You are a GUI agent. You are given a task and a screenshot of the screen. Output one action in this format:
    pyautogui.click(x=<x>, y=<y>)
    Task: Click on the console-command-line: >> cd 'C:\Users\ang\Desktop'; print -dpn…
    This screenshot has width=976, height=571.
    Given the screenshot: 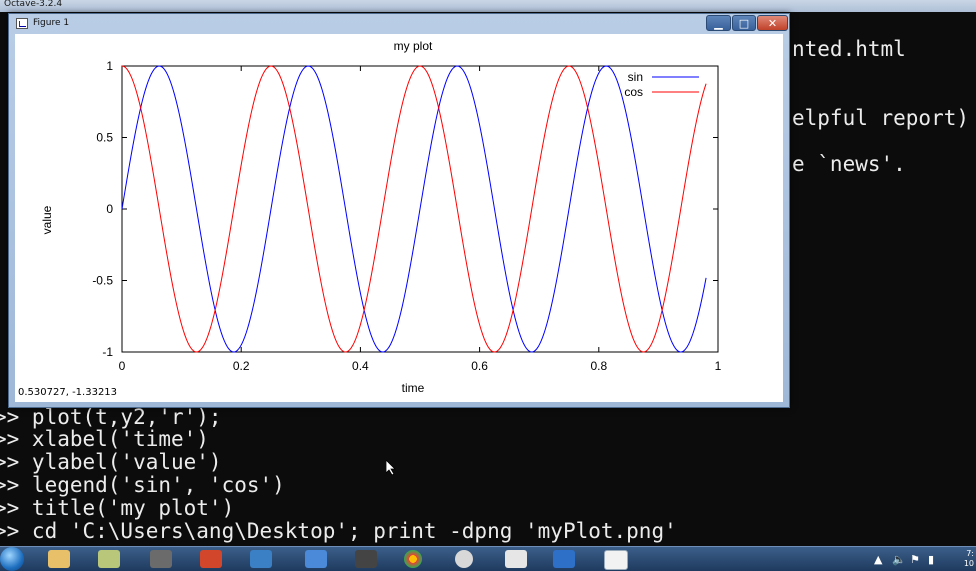 What is the action you would take?
    pyautogui.click(x=338, y=531)
    